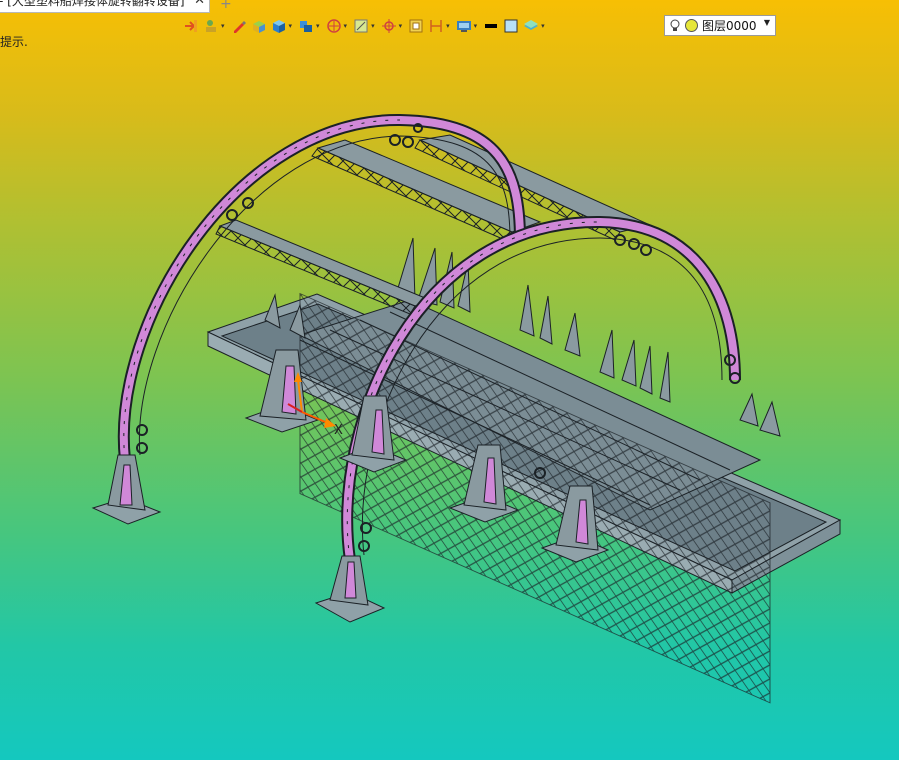 This screenshot has height=760, width=899. What do you see at coordinates (675, 26) in the screenshot?
I see `lightbulb-icon` at bounding box center [675, 26].